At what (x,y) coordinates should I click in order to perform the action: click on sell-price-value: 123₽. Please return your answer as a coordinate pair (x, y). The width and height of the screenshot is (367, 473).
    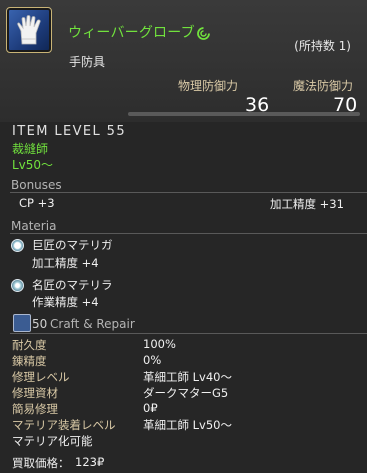
    Looking at the image, I should click on (90, 462).